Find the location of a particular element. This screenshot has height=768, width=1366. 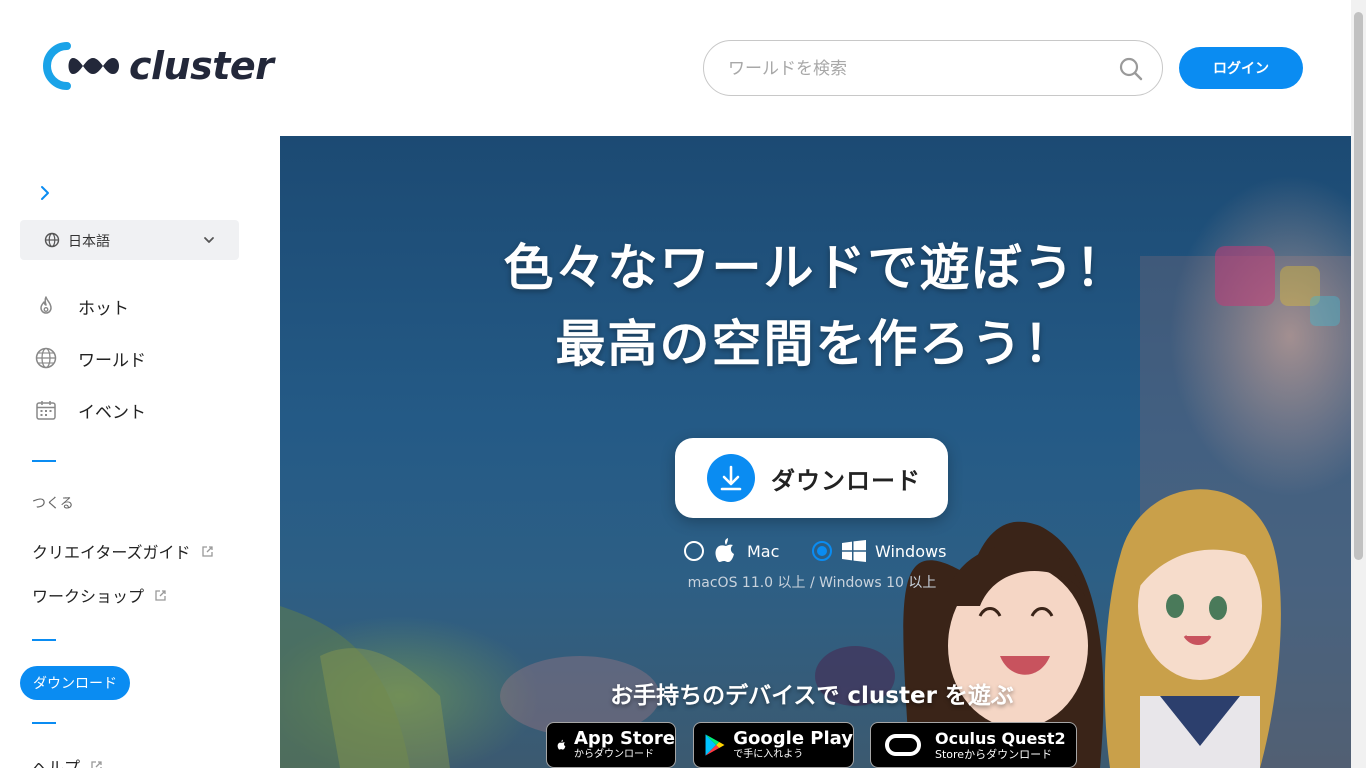

download-icon-circle is located at coordinates (731, 478).